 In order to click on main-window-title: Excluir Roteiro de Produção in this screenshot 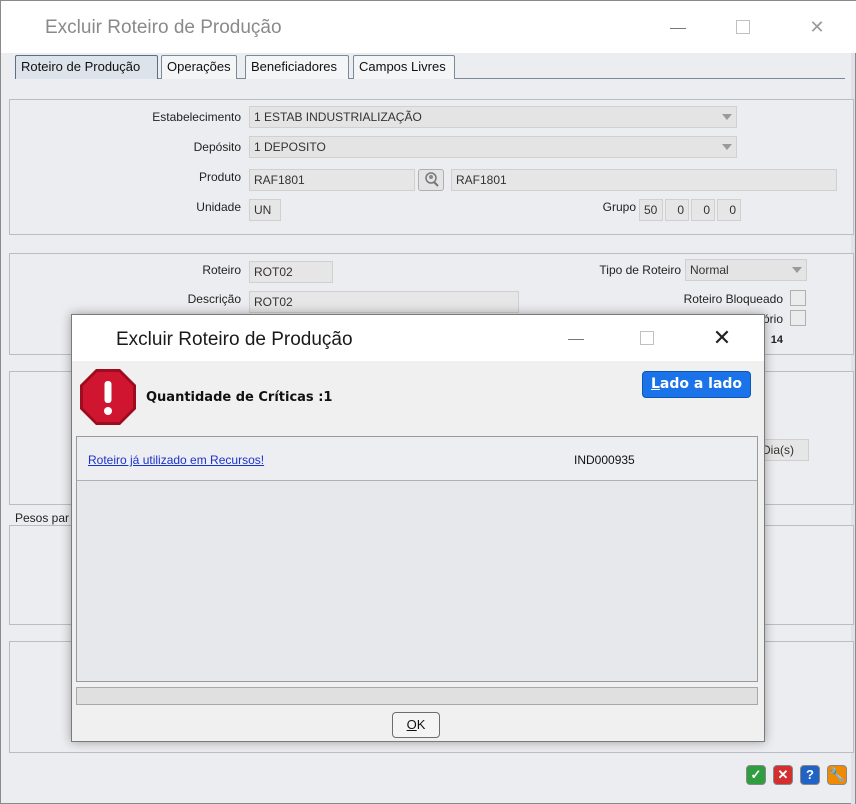, I will do `click(163, 27)`.